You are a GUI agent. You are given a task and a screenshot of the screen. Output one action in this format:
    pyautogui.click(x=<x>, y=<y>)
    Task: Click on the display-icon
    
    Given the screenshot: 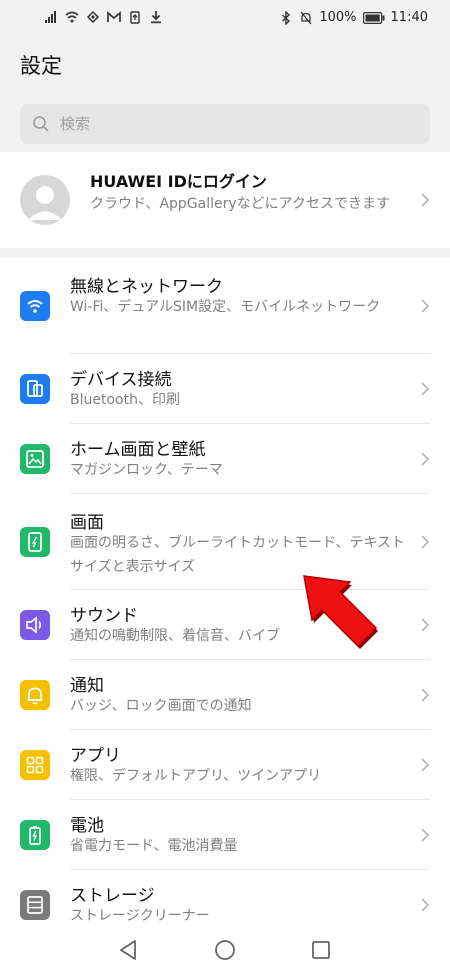 What is the action you would take?
    pyautogui.click(x=35, y=542)
    